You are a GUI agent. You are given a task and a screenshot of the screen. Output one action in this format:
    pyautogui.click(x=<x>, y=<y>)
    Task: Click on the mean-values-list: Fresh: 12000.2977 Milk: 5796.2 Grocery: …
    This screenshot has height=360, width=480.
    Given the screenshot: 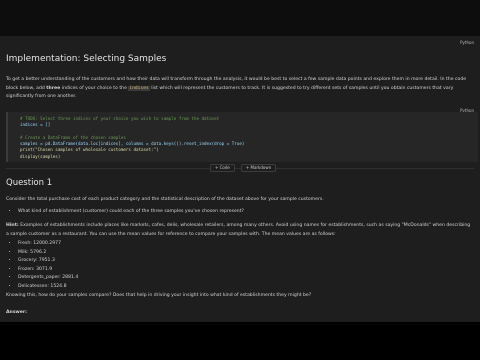 What is the action you would take?
    pyautogui.click(x=42, y=265)
    